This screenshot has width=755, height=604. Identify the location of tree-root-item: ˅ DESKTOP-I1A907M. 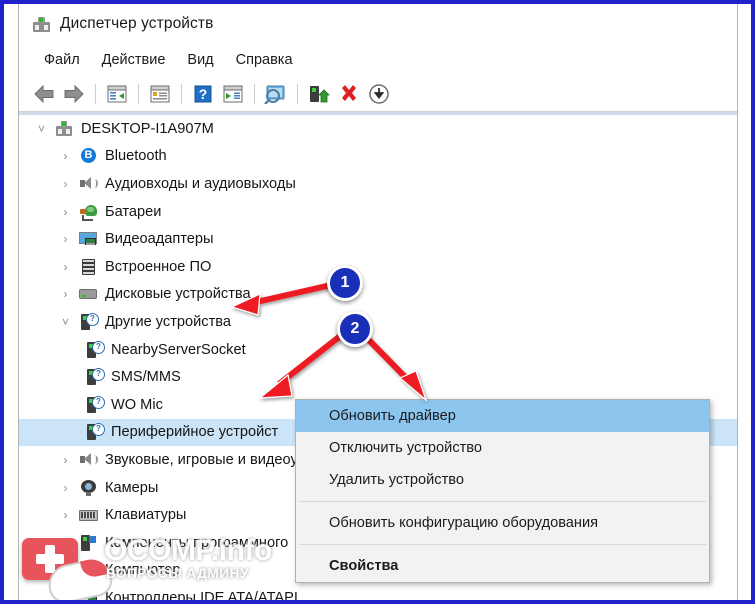
(378, 129).